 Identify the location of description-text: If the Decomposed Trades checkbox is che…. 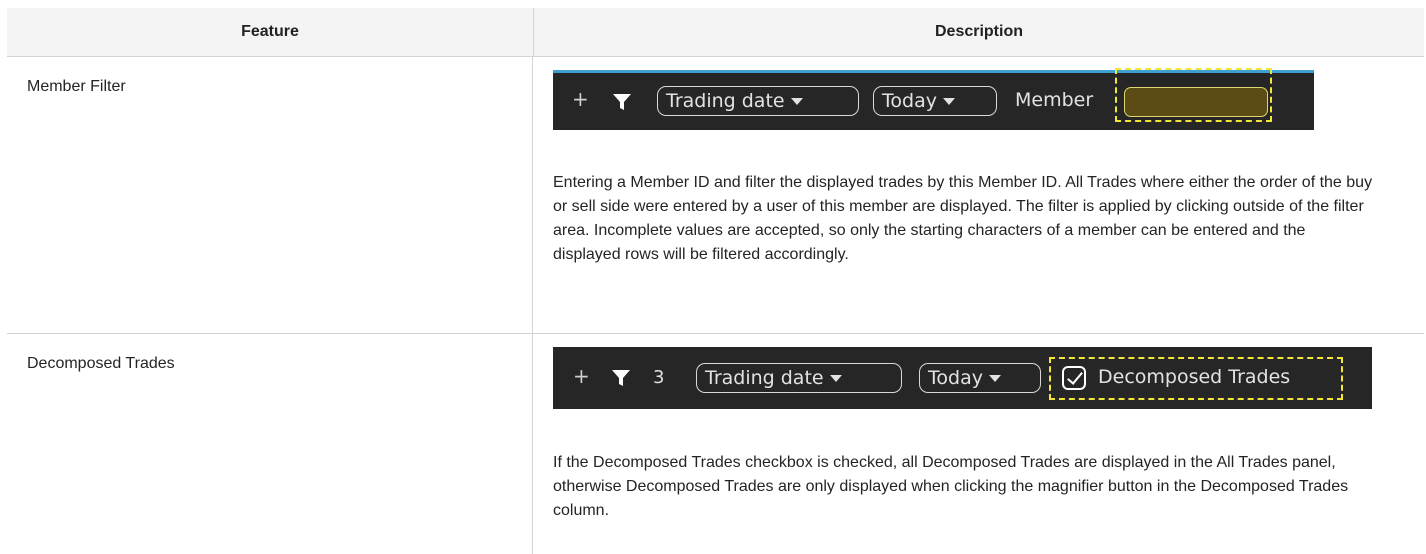
(951, 486).